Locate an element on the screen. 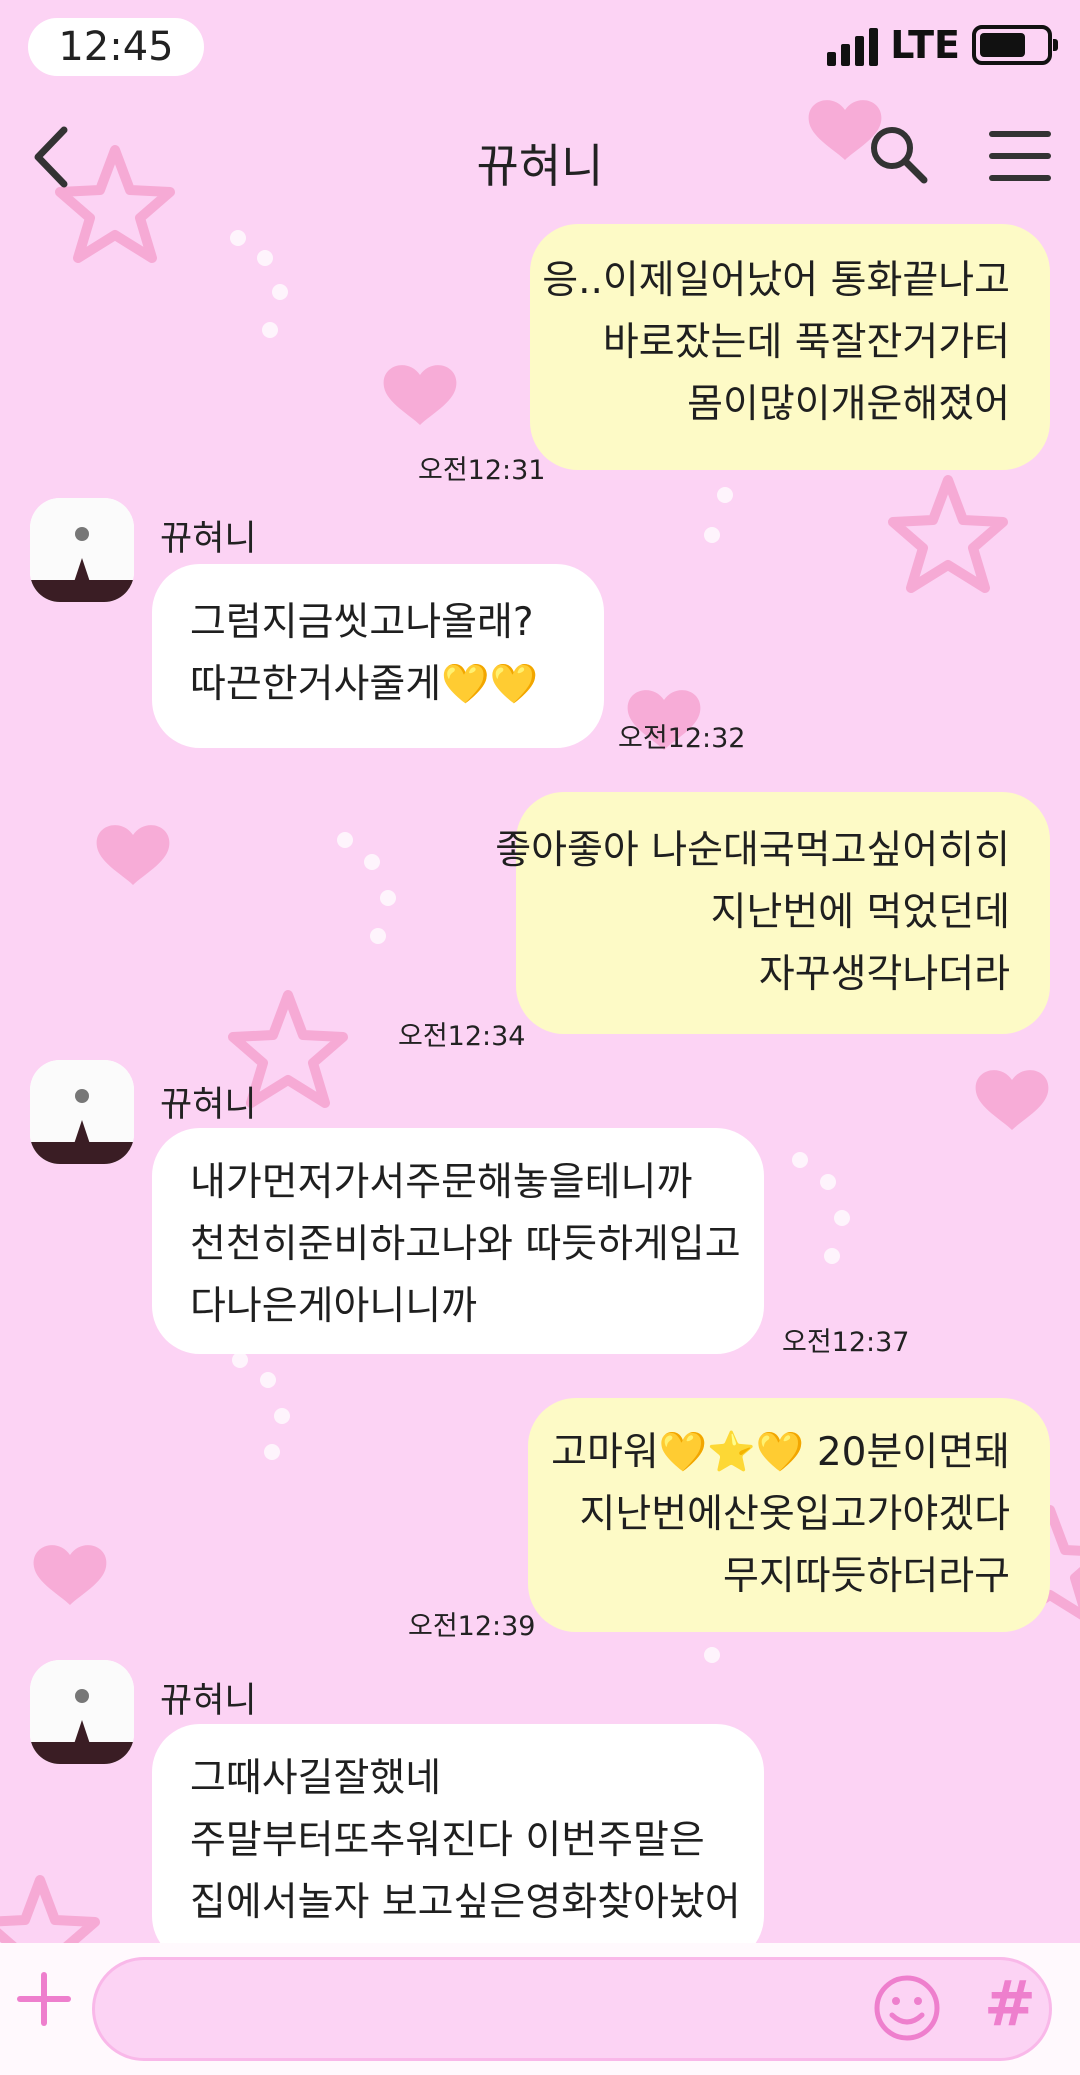 The height and width of the screenshot is (2075, 1080). message-line: 내가먼저가서주문해놓을테니까 is located at coordinates (441, 1182).